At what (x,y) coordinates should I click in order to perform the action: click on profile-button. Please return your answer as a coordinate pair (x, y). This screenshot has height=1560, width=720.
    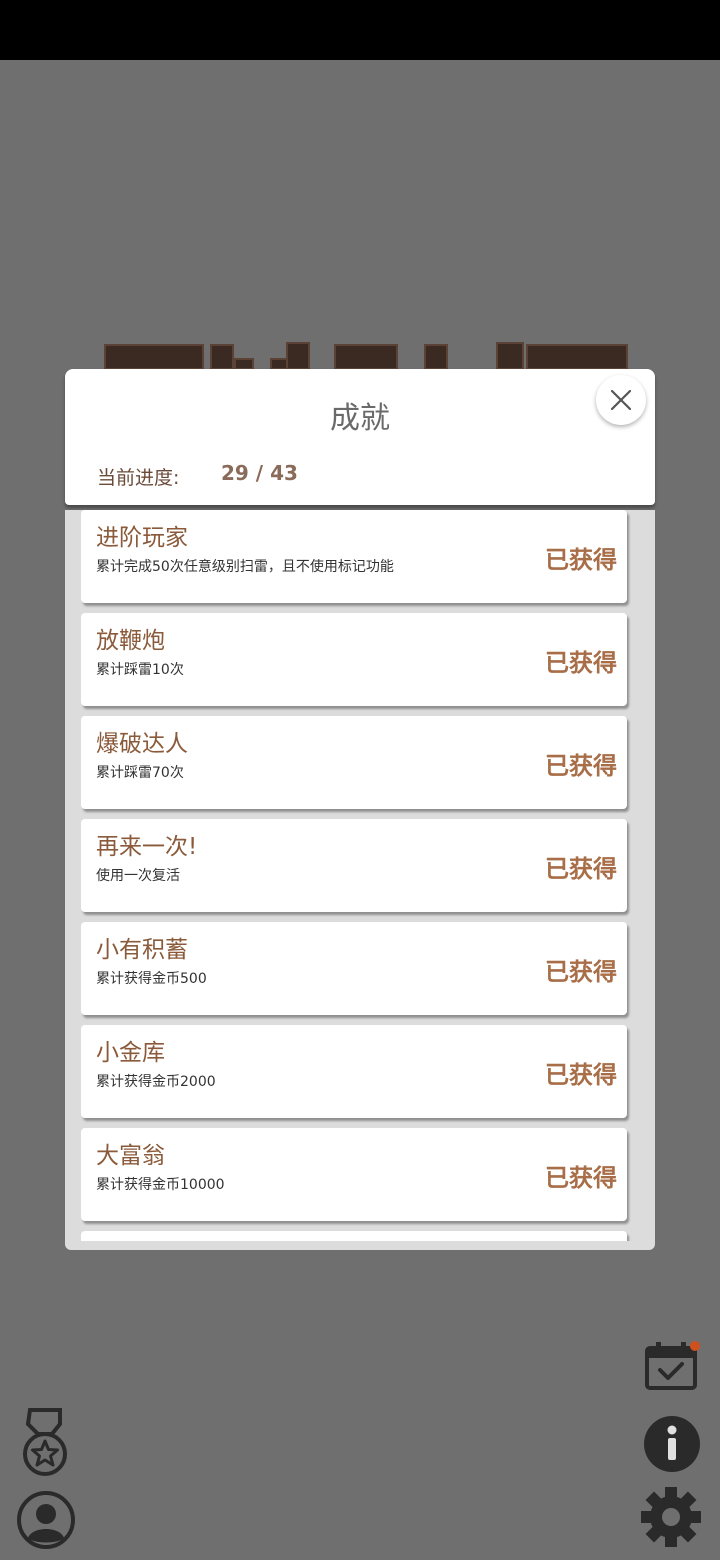
    Looking at the image, I should click on (46, 1520).